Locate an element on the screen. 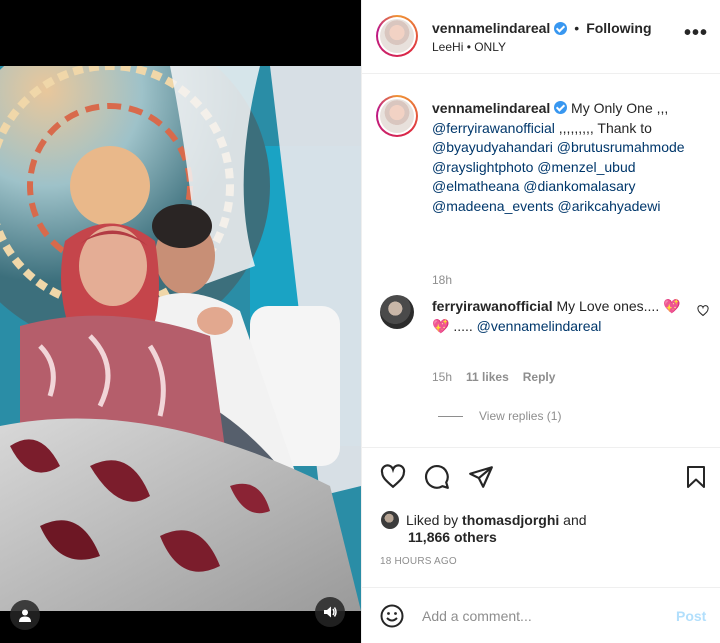 The width and height of the screenshot is (720, 643). commenter-username: ferryirawanofficial is located at coordinates (492, 306).